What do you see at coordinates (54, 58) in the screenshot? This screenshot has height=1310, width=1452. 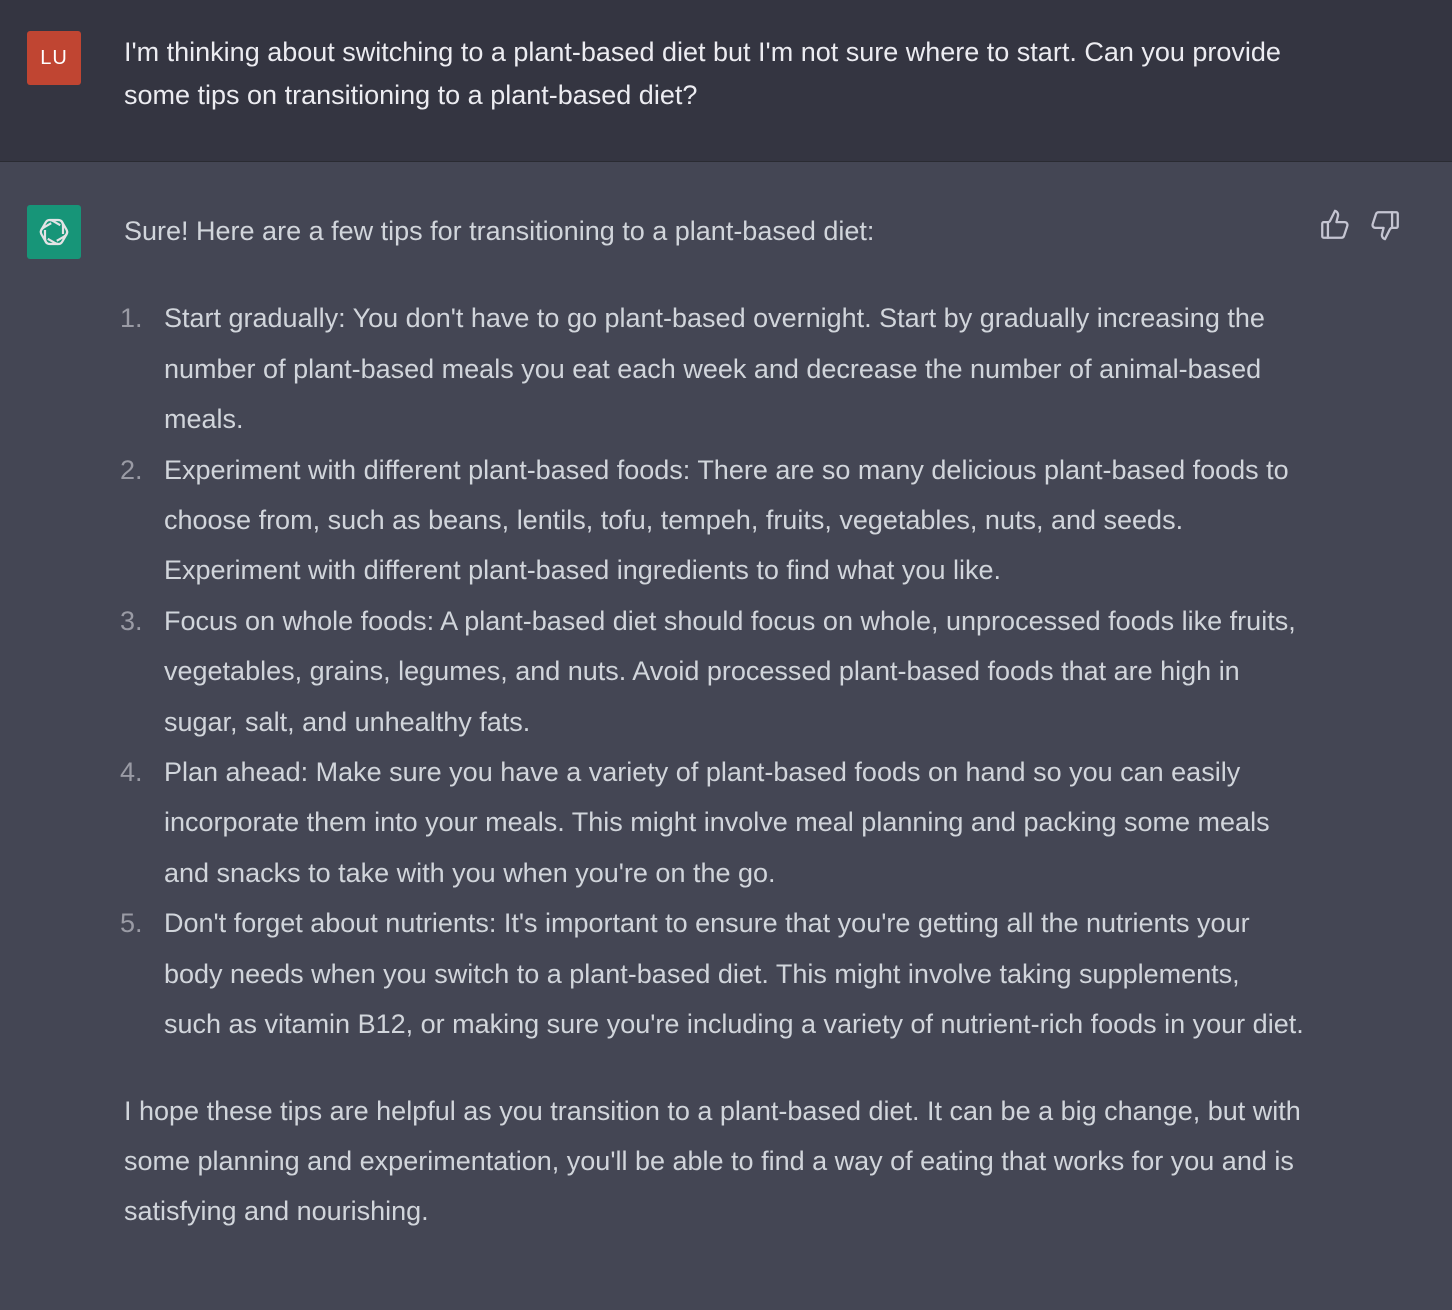 I see `user-avatar: LU` at bounding box center [54, 58].